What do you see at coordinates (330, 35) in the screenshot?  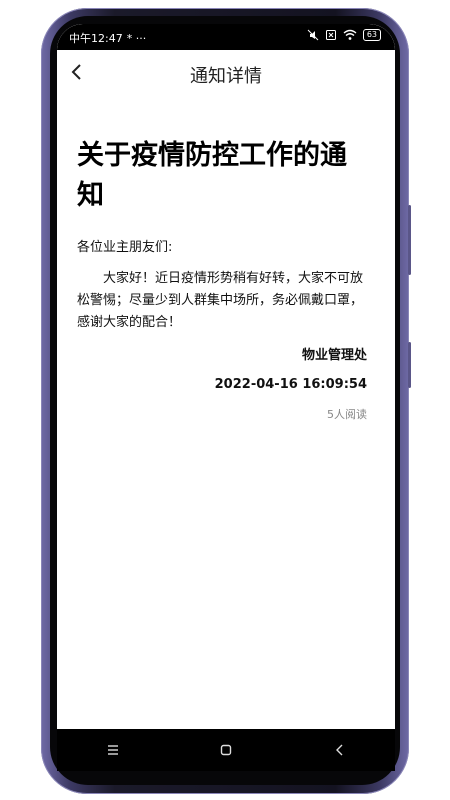 I see `sim-icon` at bounding box center [330, 35].